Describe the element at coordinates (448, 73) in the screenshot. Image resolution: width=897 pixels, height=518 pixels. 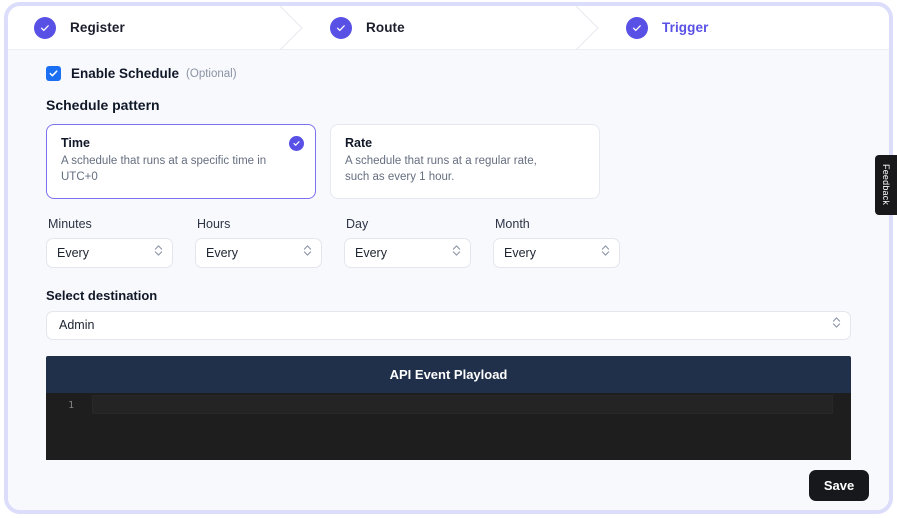
I see `enable-schedule-row: Enable Schedule (Optional)` at that location.